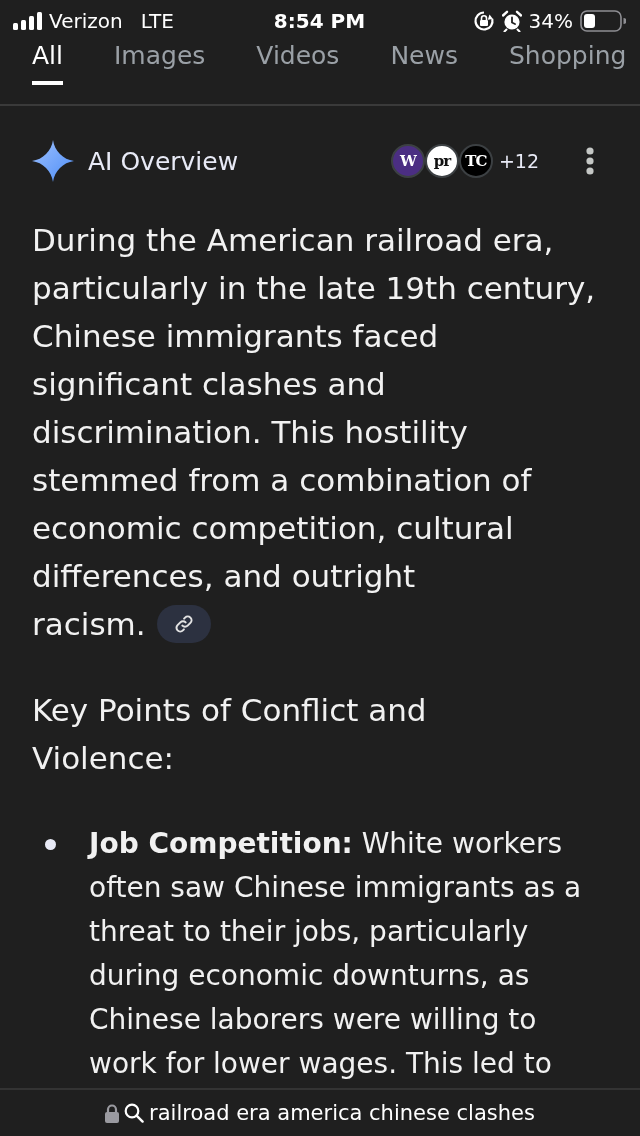  What do you see at coordinates (298, 63) in the screenshot?
I see `search-tab: Videos` at bounding box center [298, 63].